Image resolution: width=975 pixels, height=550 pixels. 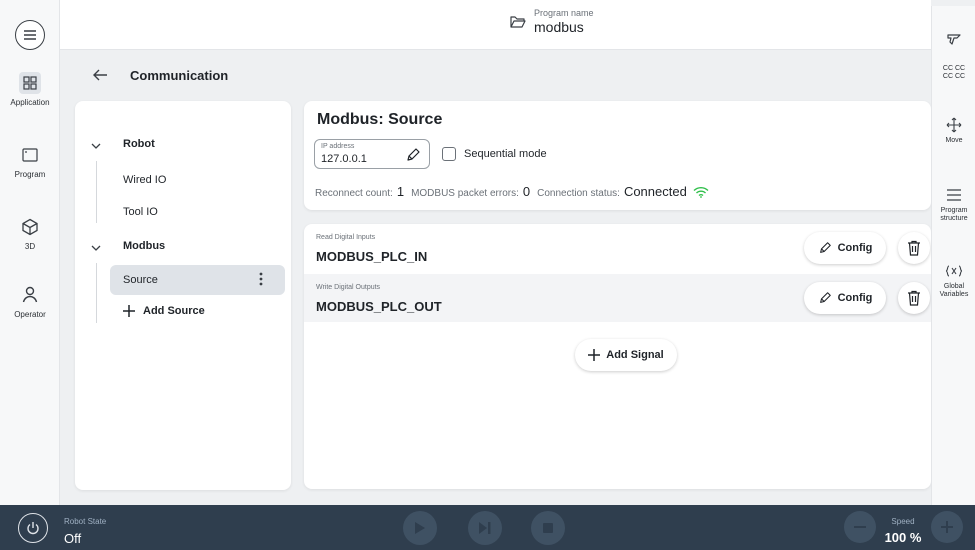 What do you see at coordinates (564, 13) in the screenshot?
I see `program-name-label: Program name` at bounding box center [564, 13].